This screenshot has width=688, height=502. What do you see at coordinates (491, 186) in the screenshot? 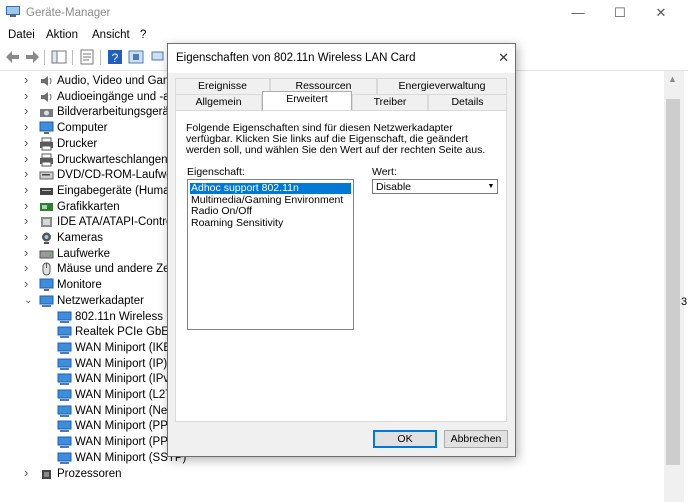
I see `chevron-down-icon: ▼` at bounding box center [491, 186].